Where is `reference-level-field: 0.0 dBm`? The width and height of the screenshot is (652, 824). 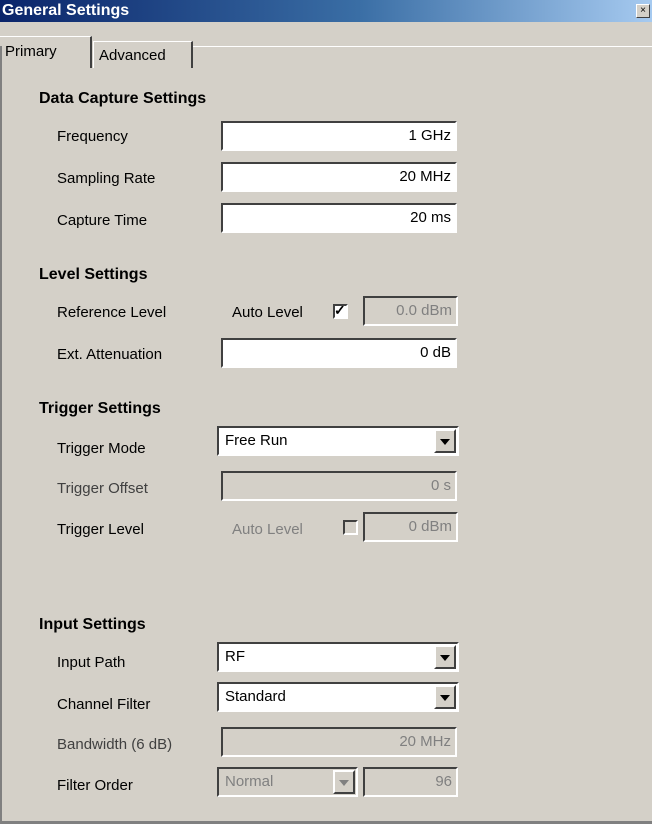
reference-level-field: 0.0 dBm is located at coordinates (410, 311).